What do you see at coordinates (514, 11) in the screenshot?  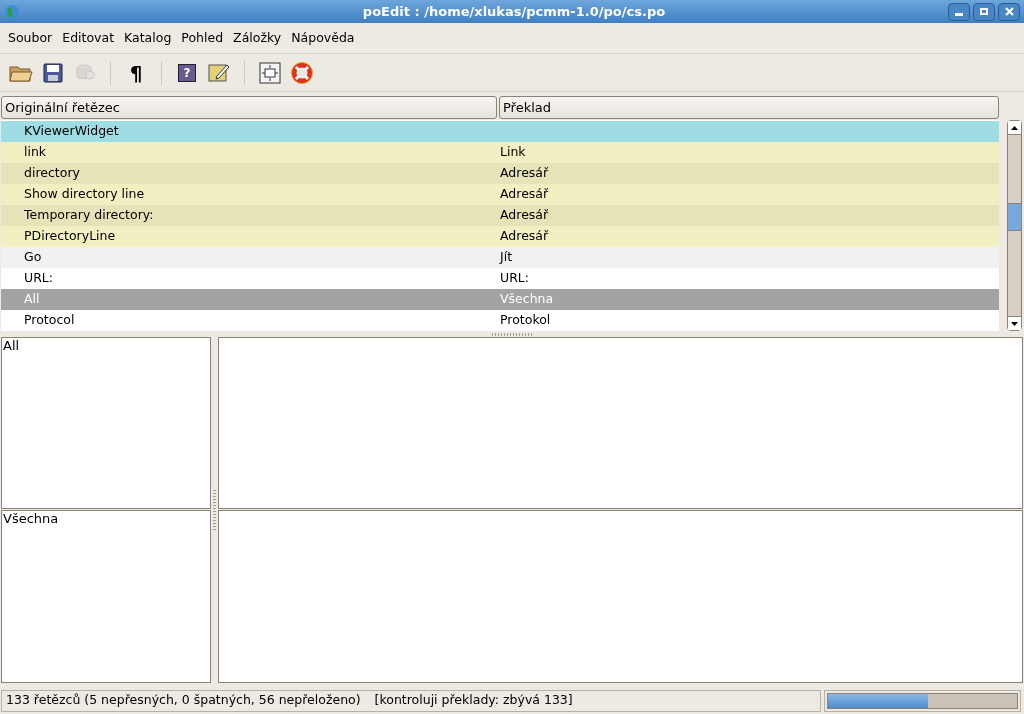 I see `window-title: poEdit : /home/xlukas/pcmm-1.0/po/cs.po` at bounding box center [514, 11].